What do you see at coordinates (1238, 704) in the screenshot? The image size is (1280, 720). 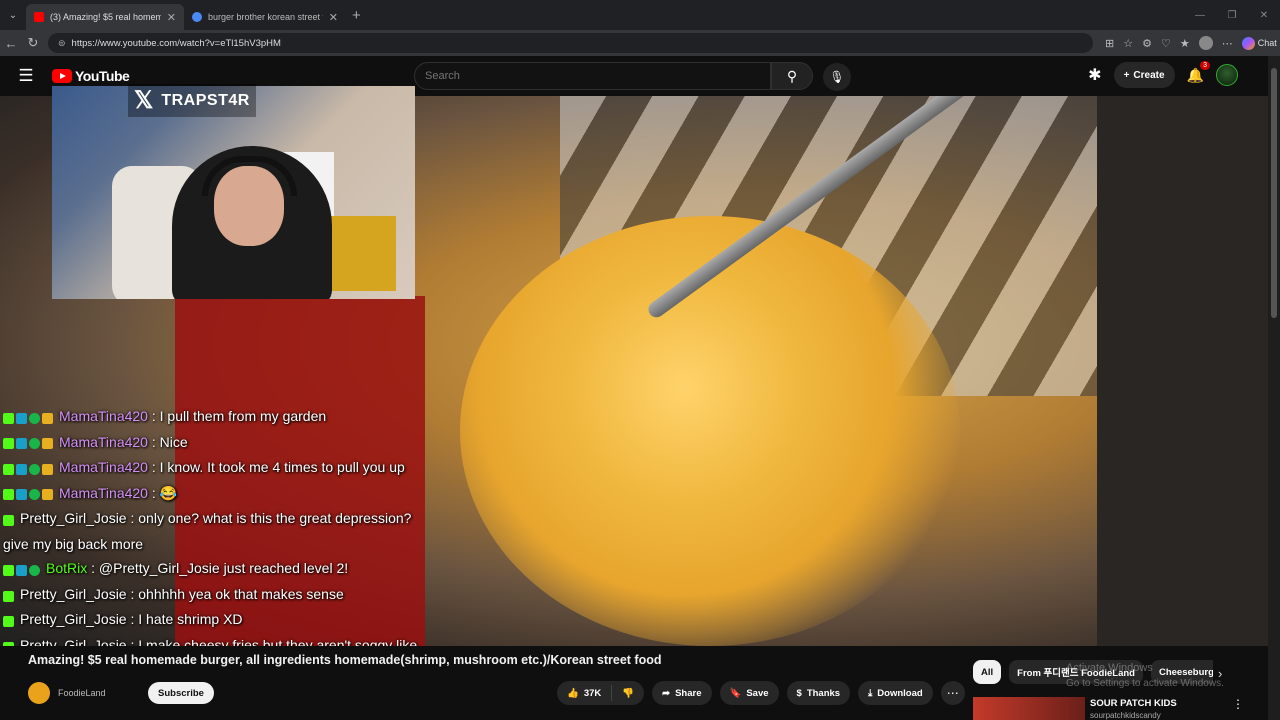 I see `recommended-more-icon: ⋮` at bounding box center [1238, 704].